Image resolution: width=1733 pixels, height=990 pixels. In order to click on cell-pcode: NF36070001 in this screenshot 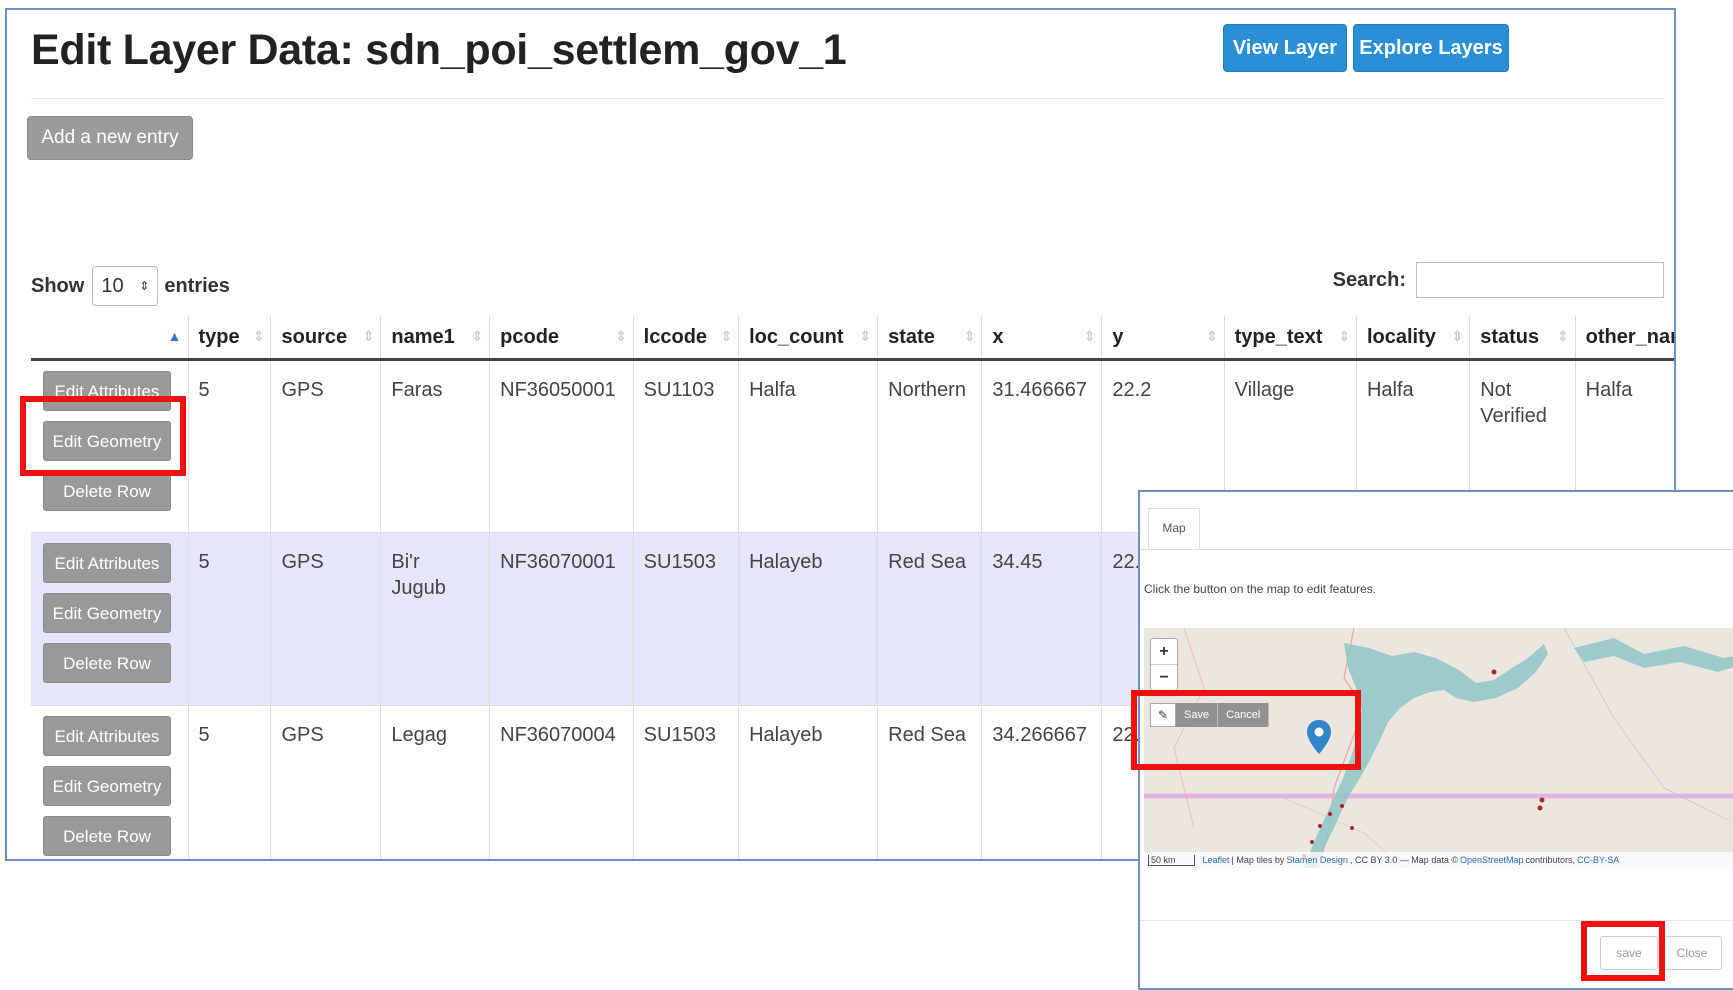, I will do `click(561, 619)`.